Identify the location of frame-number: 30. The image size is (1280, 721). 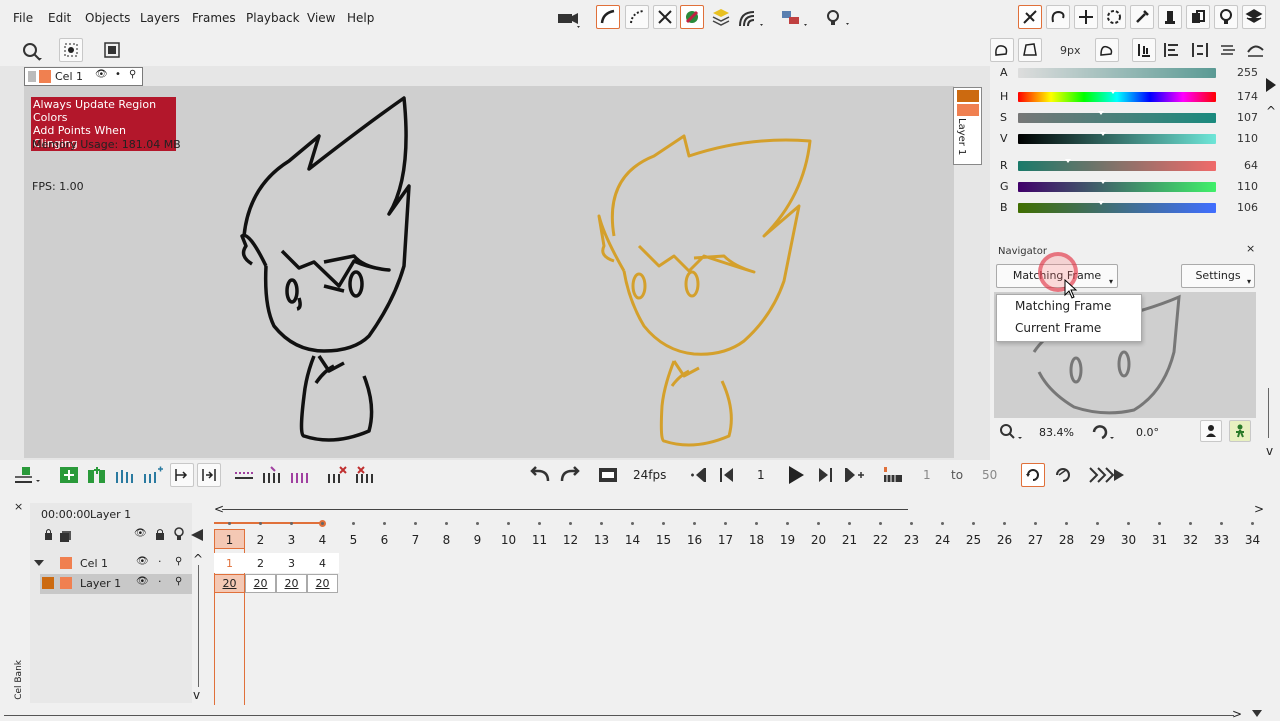
(1128, 540).